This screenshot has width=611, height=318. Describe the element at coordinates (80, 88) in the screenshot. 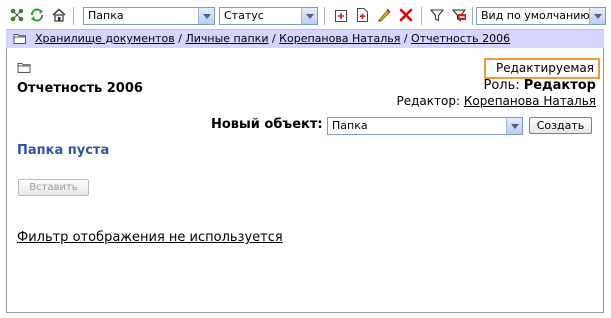

I see `page-title: Отчетность 2006` at that location.